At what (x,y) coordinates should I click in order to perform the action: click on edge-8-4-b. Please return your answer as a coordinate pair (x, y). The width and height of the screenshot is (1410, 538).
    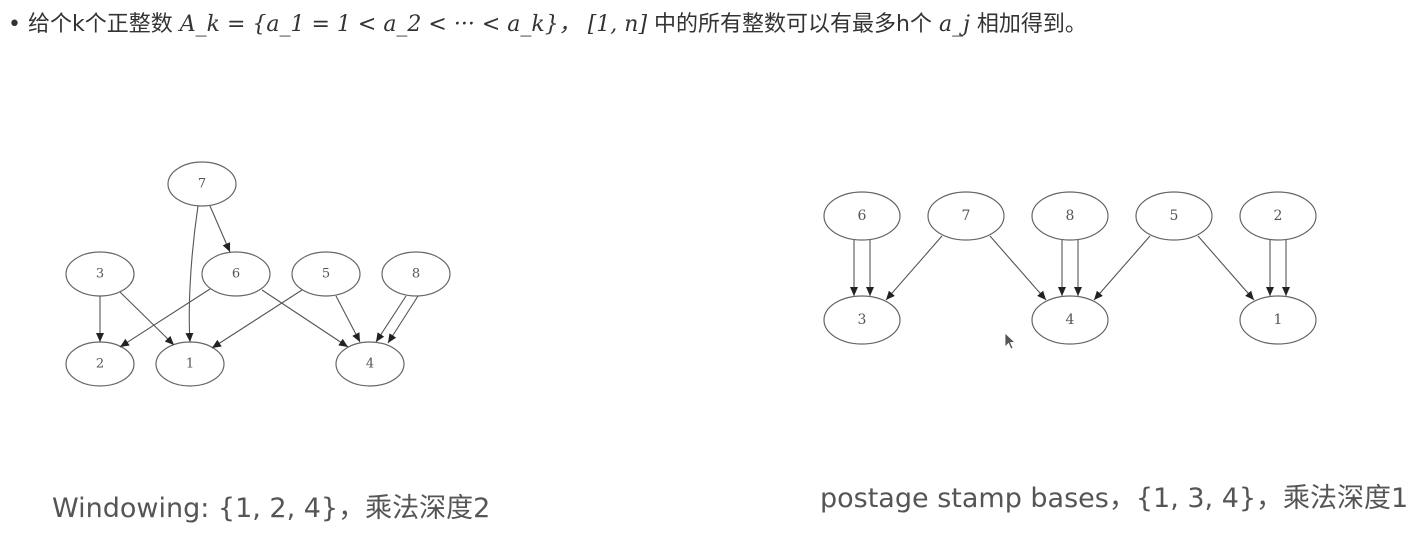
    Looking at the image, I should click on (403, 319).